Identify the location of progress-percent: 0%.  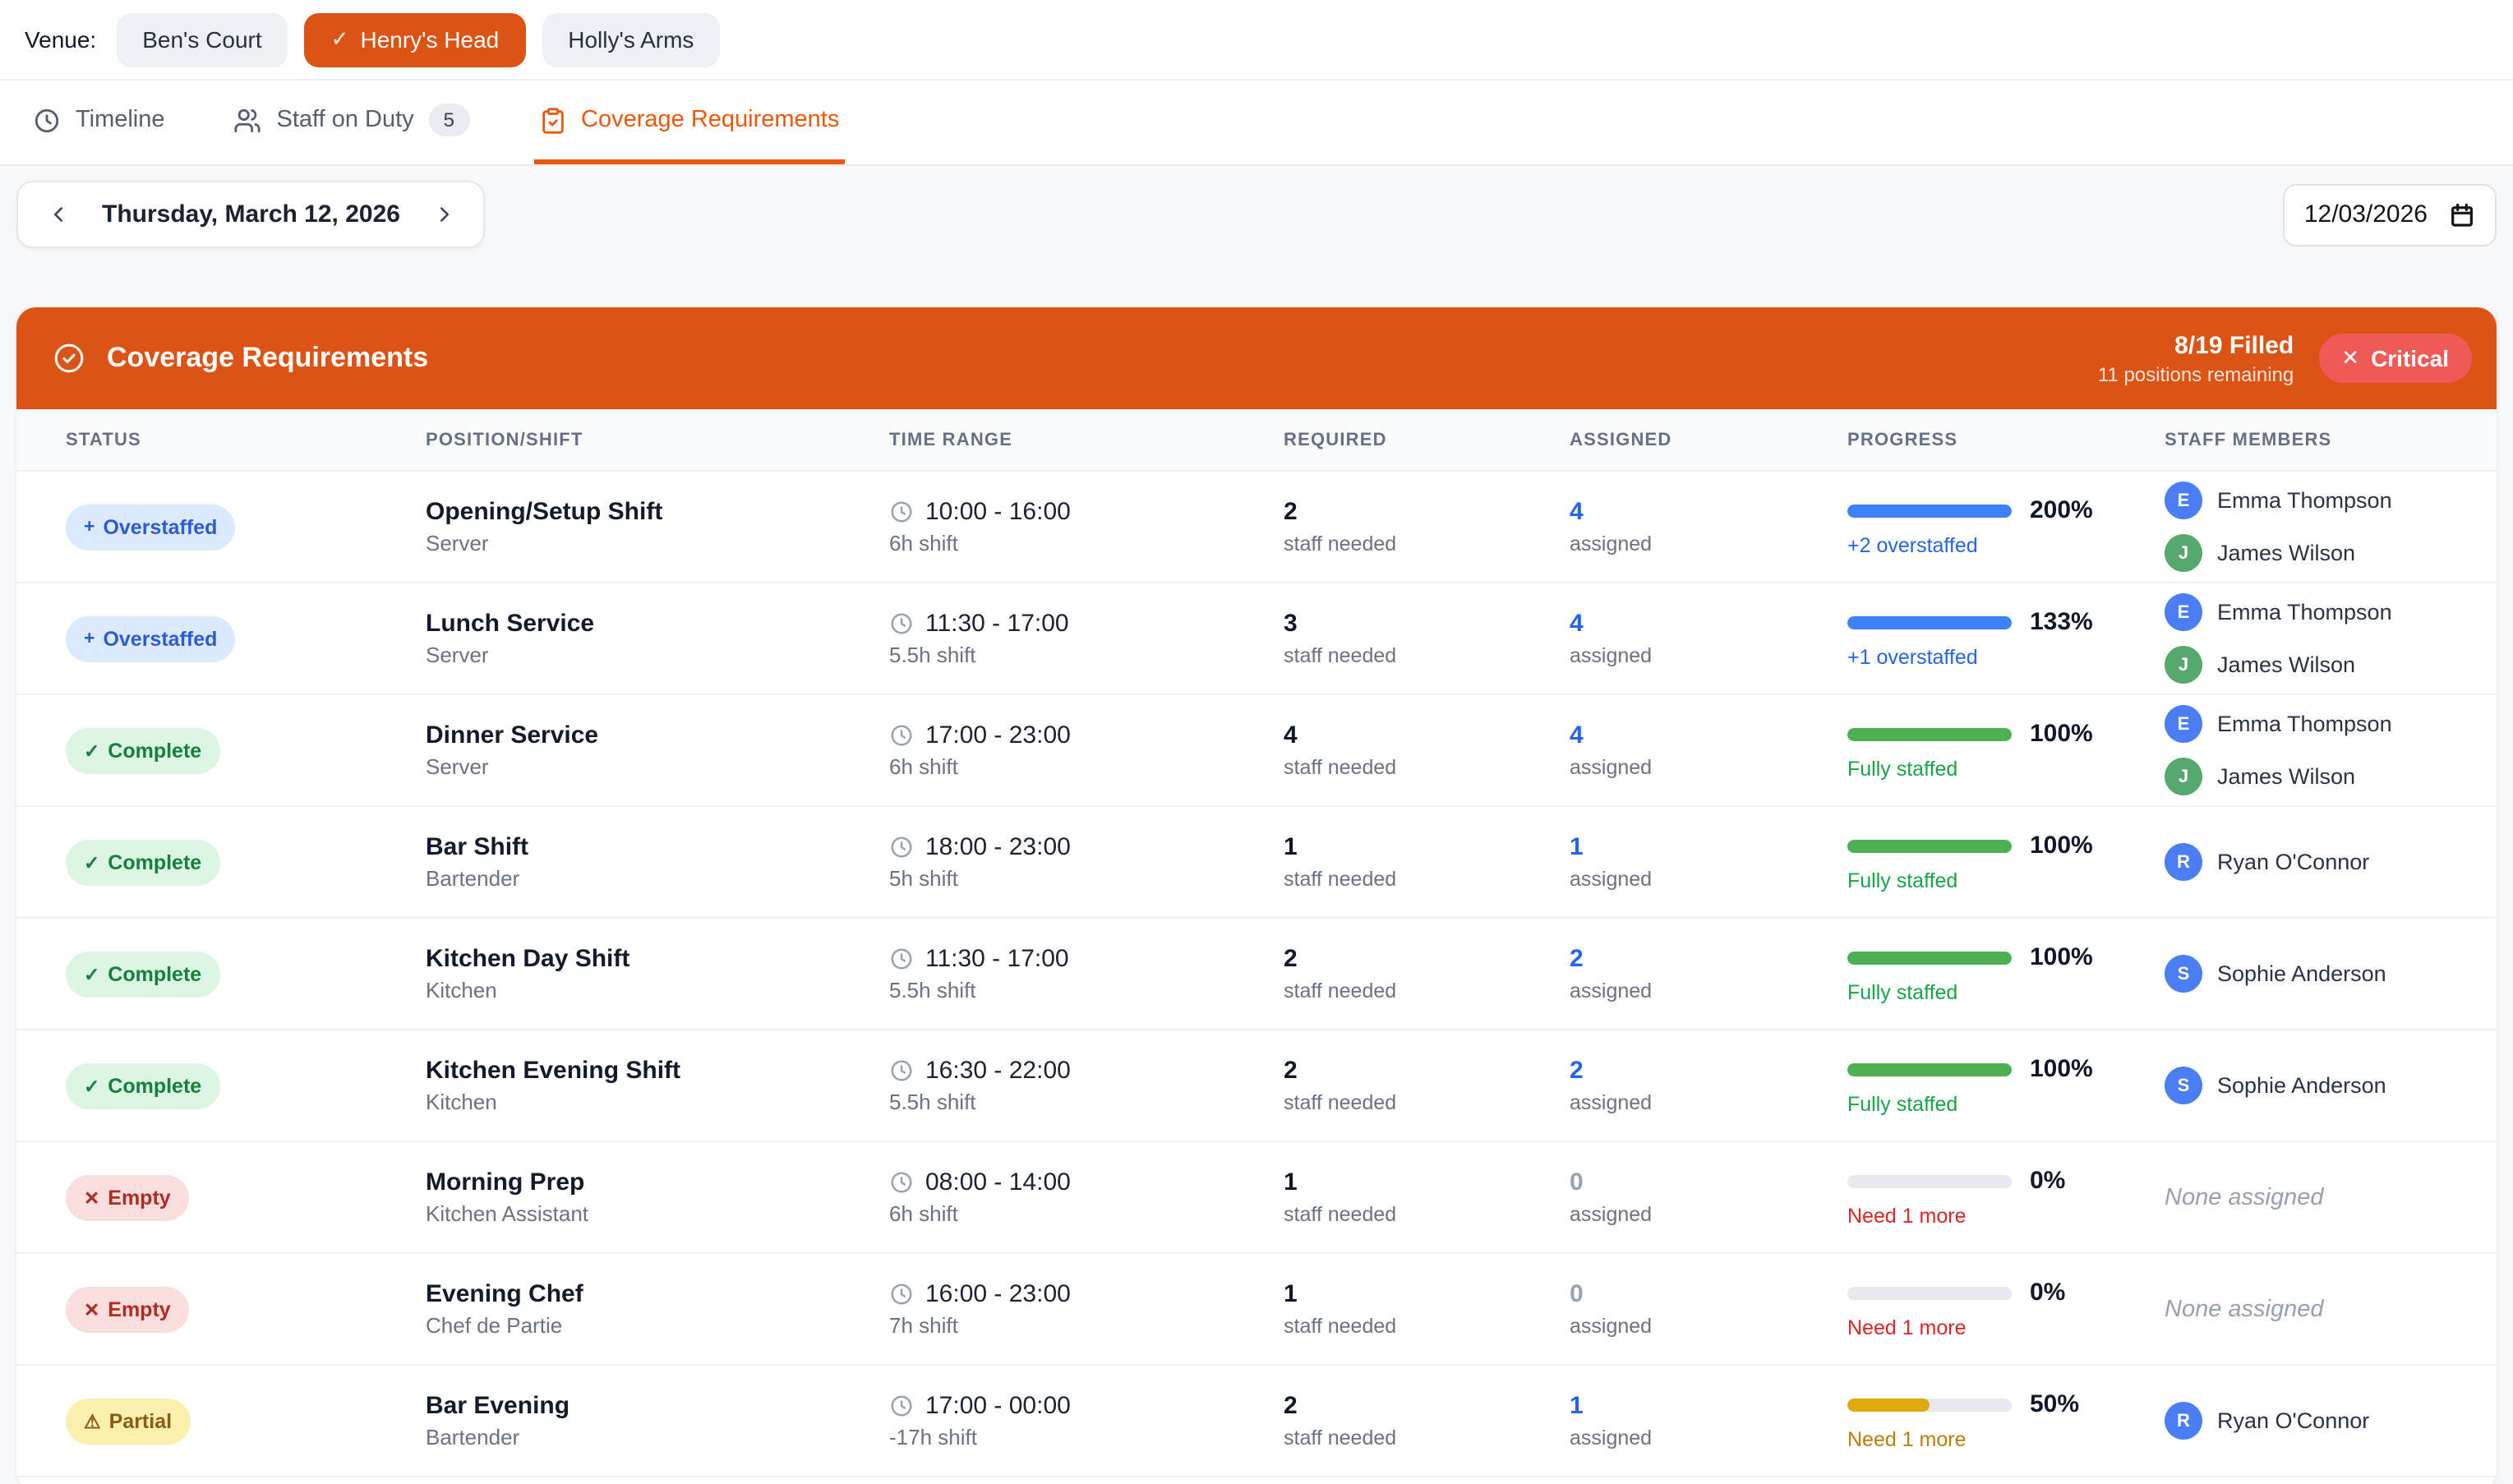
(2048, 1293).